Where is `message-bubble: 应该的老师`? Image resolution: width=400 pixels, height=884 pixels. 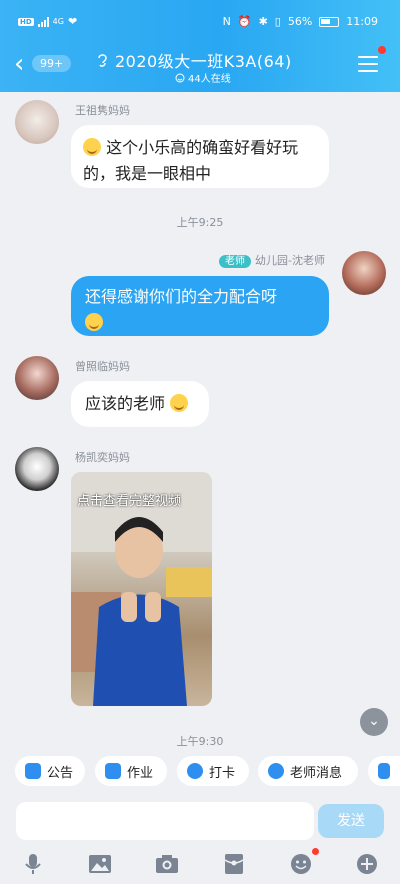 message-bubble: 应该的老师 is located at coordinates (140, 404).